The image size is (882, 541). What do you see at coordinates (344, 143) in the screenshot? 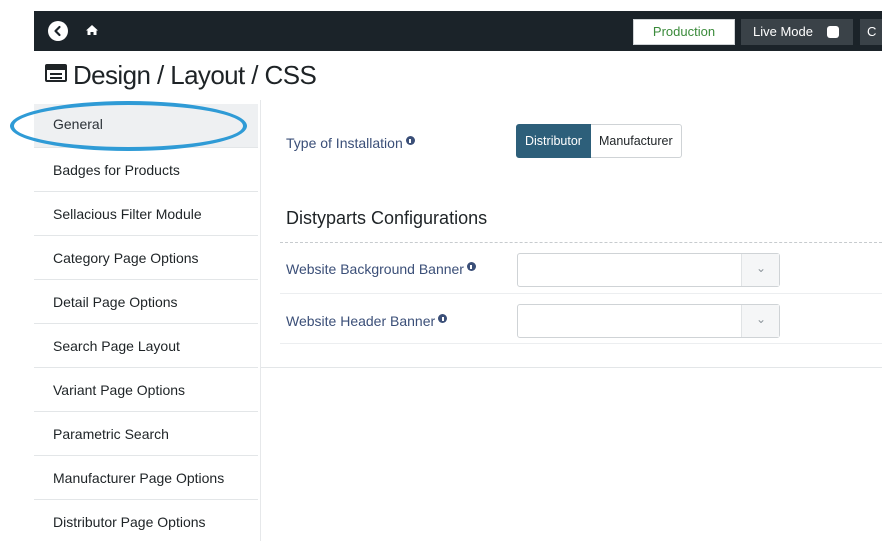
I see `installation-type-text: Type of Installation` at bounding box center [344, 143].